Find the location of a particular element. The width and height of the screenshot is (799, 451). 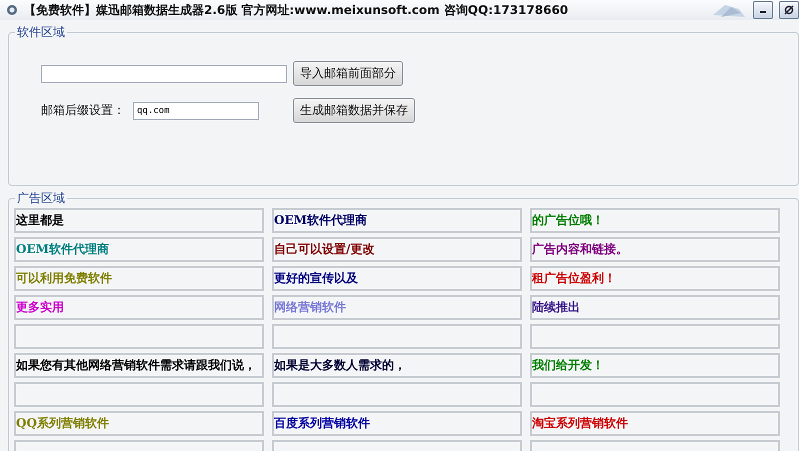

close-button is located at coordinates (789, 10).